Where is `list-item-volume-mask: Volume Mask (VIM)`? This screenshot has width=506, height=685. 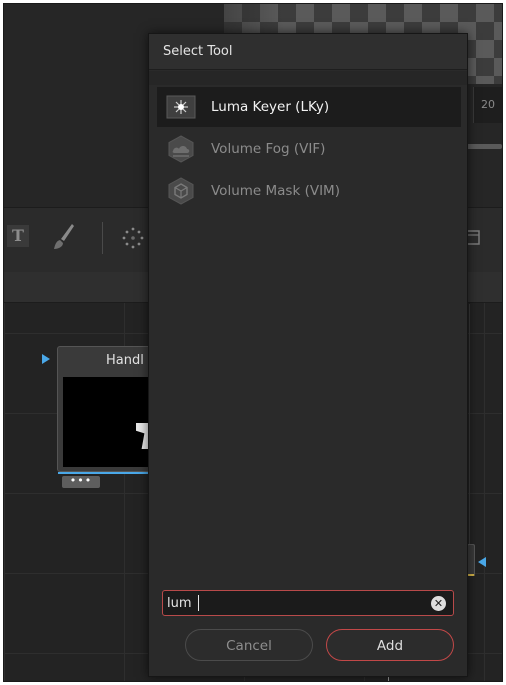
list-item-volume-mask: Volume Mask (VIM) is located at coordinates (309, 191).